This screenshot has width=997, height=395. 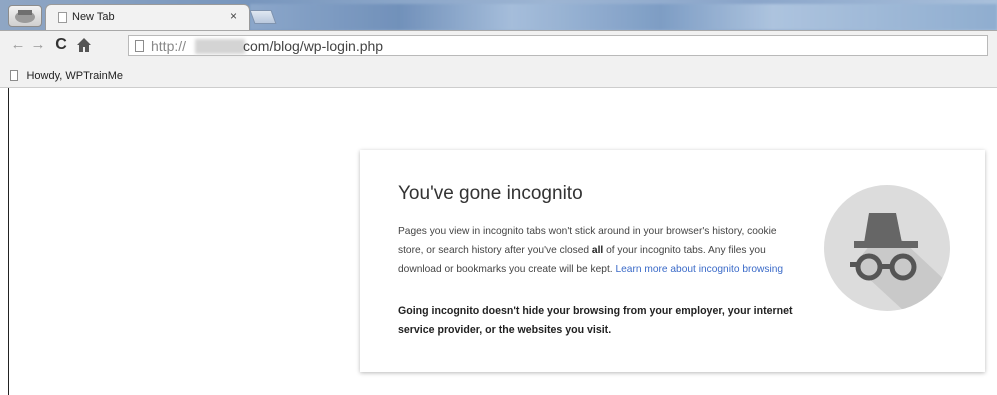 I want to click on page-left-edge, so click(x=8, y=241).